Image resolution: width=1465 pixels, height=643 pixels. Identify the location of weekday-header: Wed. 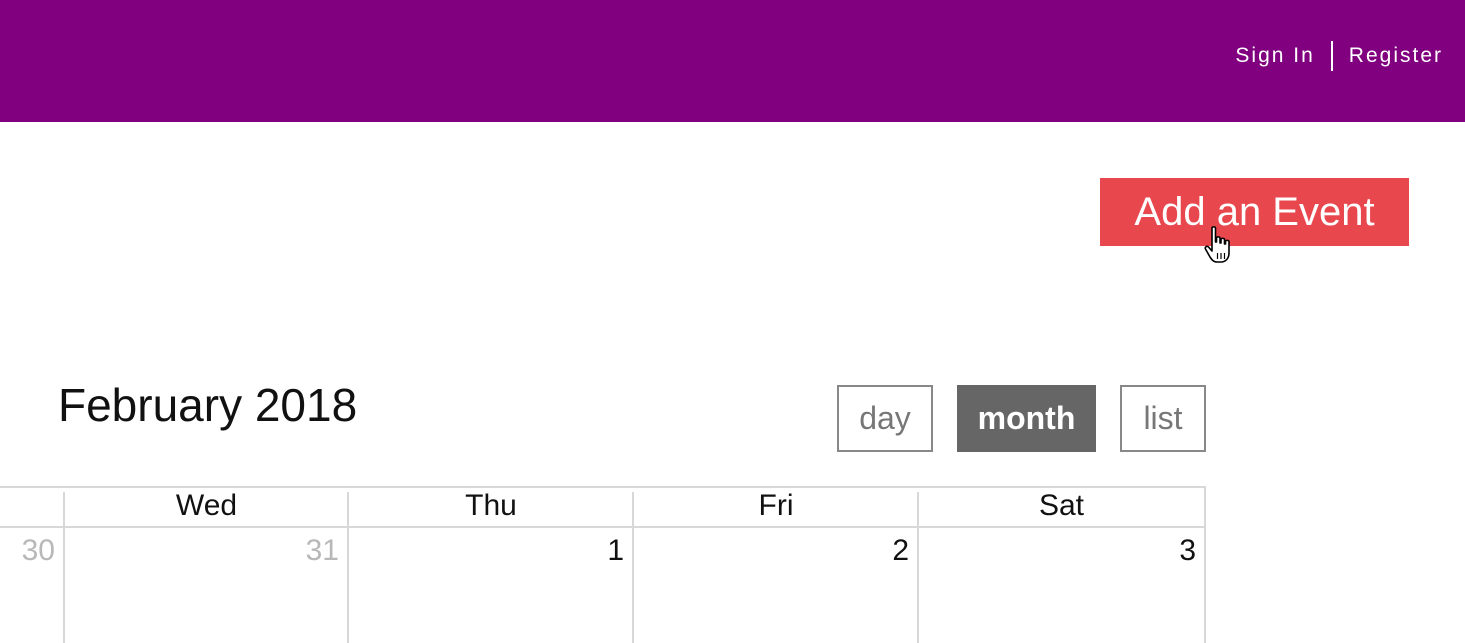
(206, 505).